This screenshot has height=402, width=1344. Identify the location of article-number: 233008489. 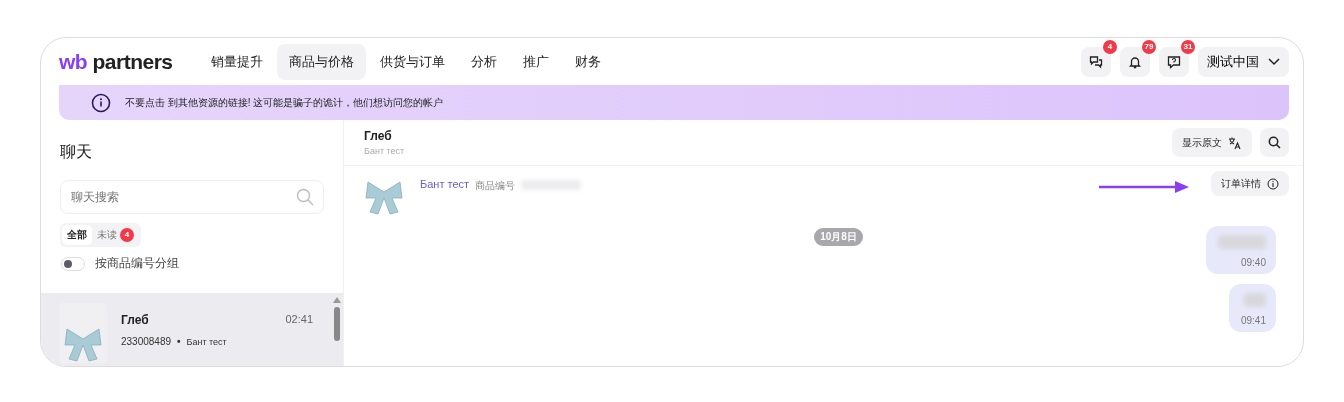
(146, 341).